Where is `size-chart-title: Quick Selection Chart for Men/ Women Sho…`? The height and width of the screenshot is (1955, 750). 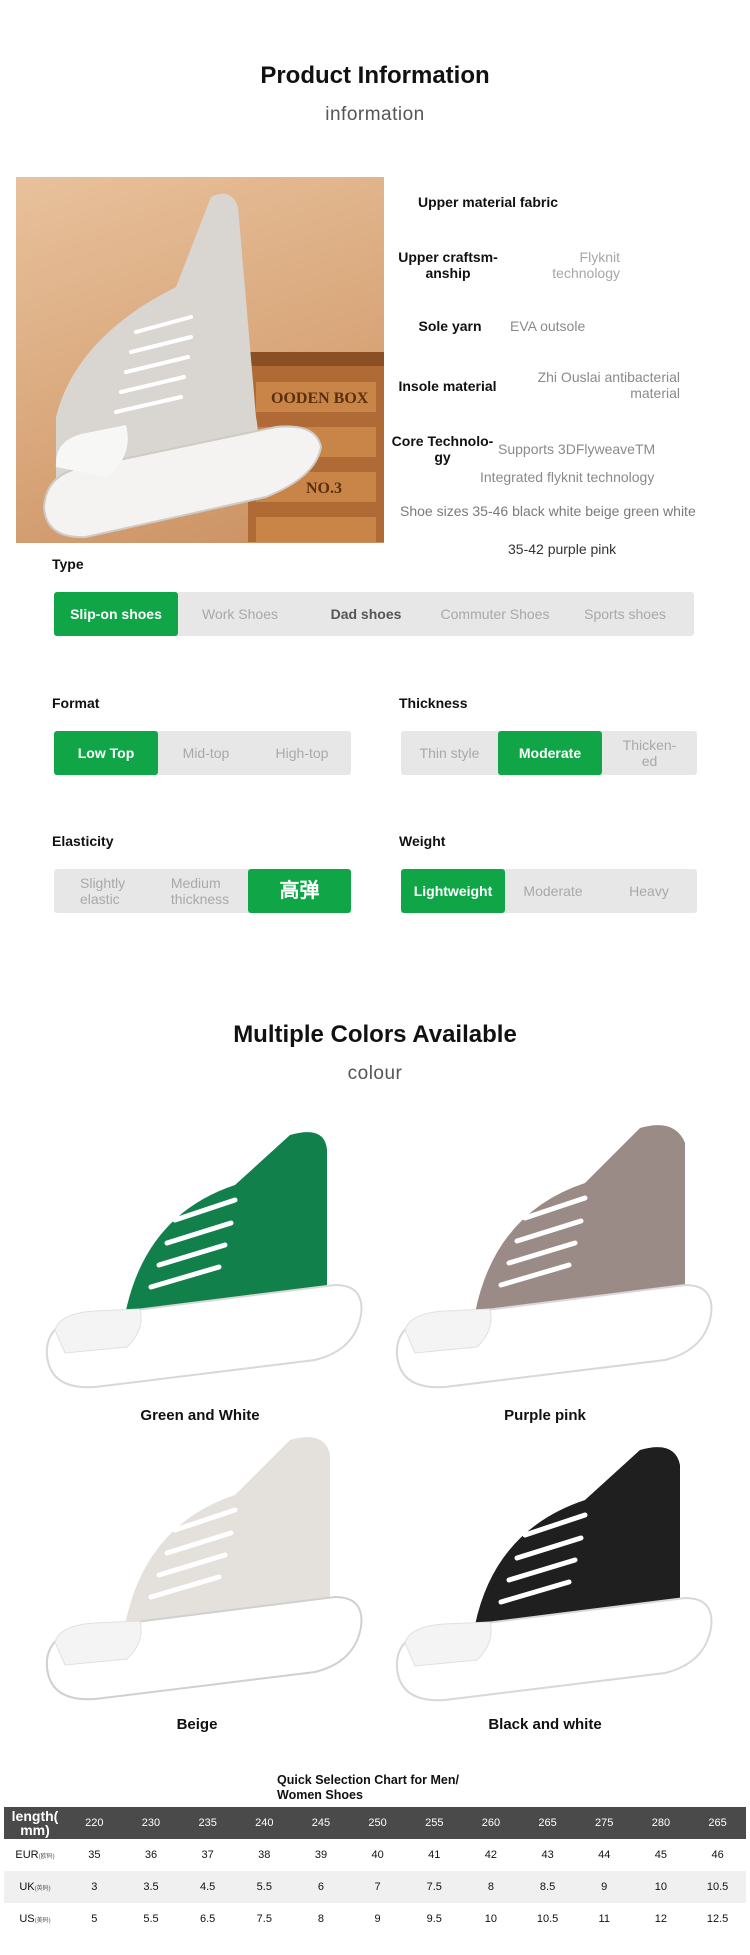
size-chart-title: Quick Selection Chart for Men/ Women Sho… is located at coordinates (368, 1787).